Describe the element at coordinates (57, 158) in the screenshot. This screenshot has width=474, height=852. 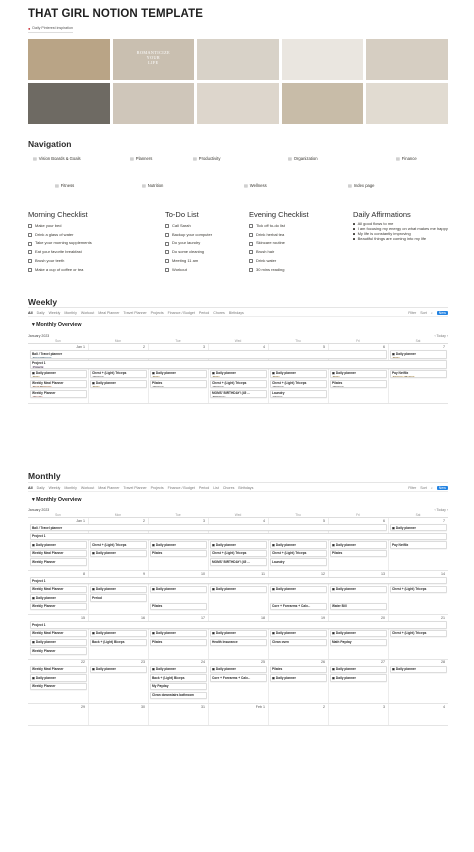
I see `nav-link: ▤ Vision Boards & Goals` at that location.